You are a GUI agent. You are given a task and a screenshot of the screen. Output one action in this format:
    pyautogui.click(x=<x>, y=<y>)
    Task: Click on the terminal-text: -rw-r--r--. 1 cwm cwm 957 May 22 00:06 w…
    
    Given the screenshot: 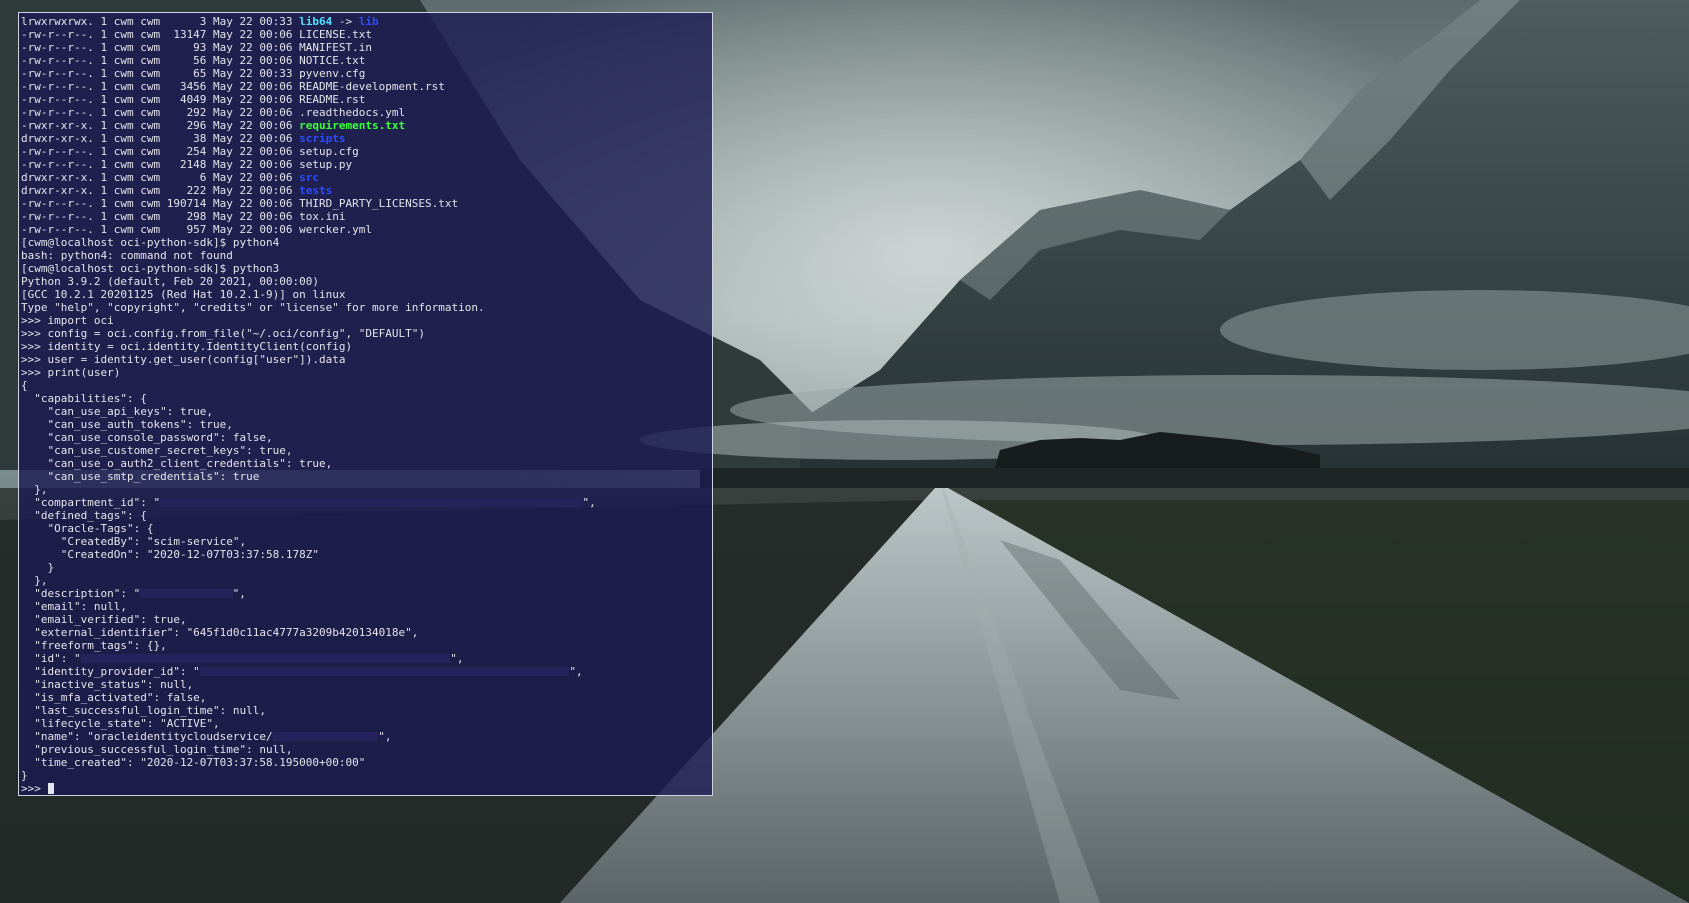 What is the action you would take?
    pyautogui.click(x=196, y=229)
    